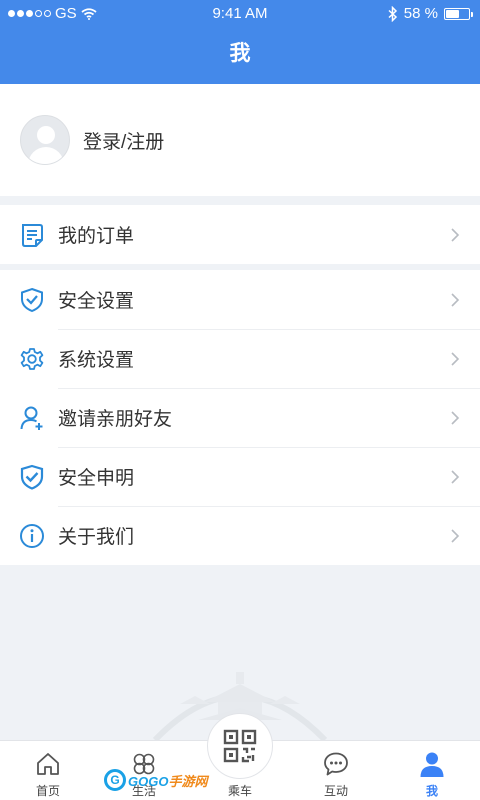 This screenshot has height=800, width=480. What do you see at coordinates (115, 780) in the screenshot?
I see `gogo-logo-icon: G` at bounding box center [115, 780].